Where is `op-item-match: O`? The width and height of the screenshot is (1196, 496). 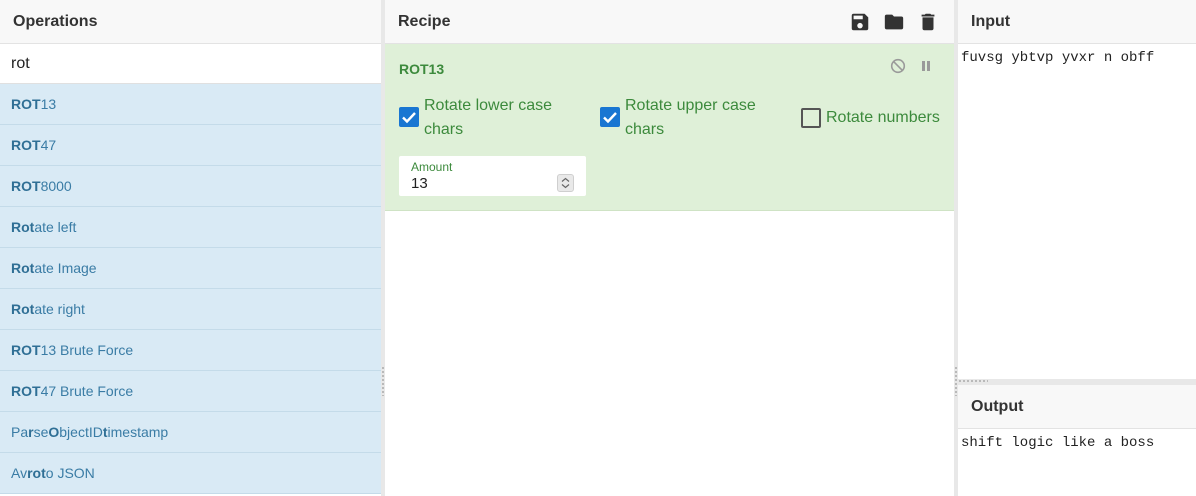 op-item-match: O is located at coordinates (54, 432).